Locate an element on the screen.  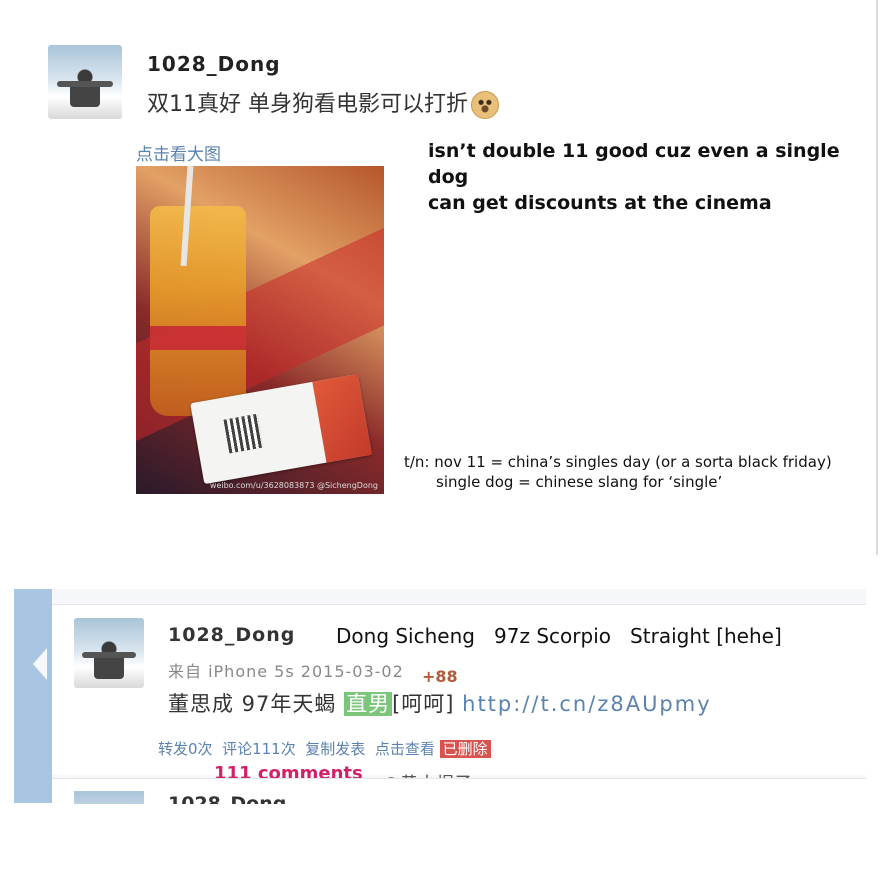
ticket-stripe is located at coordinates (342, 418).